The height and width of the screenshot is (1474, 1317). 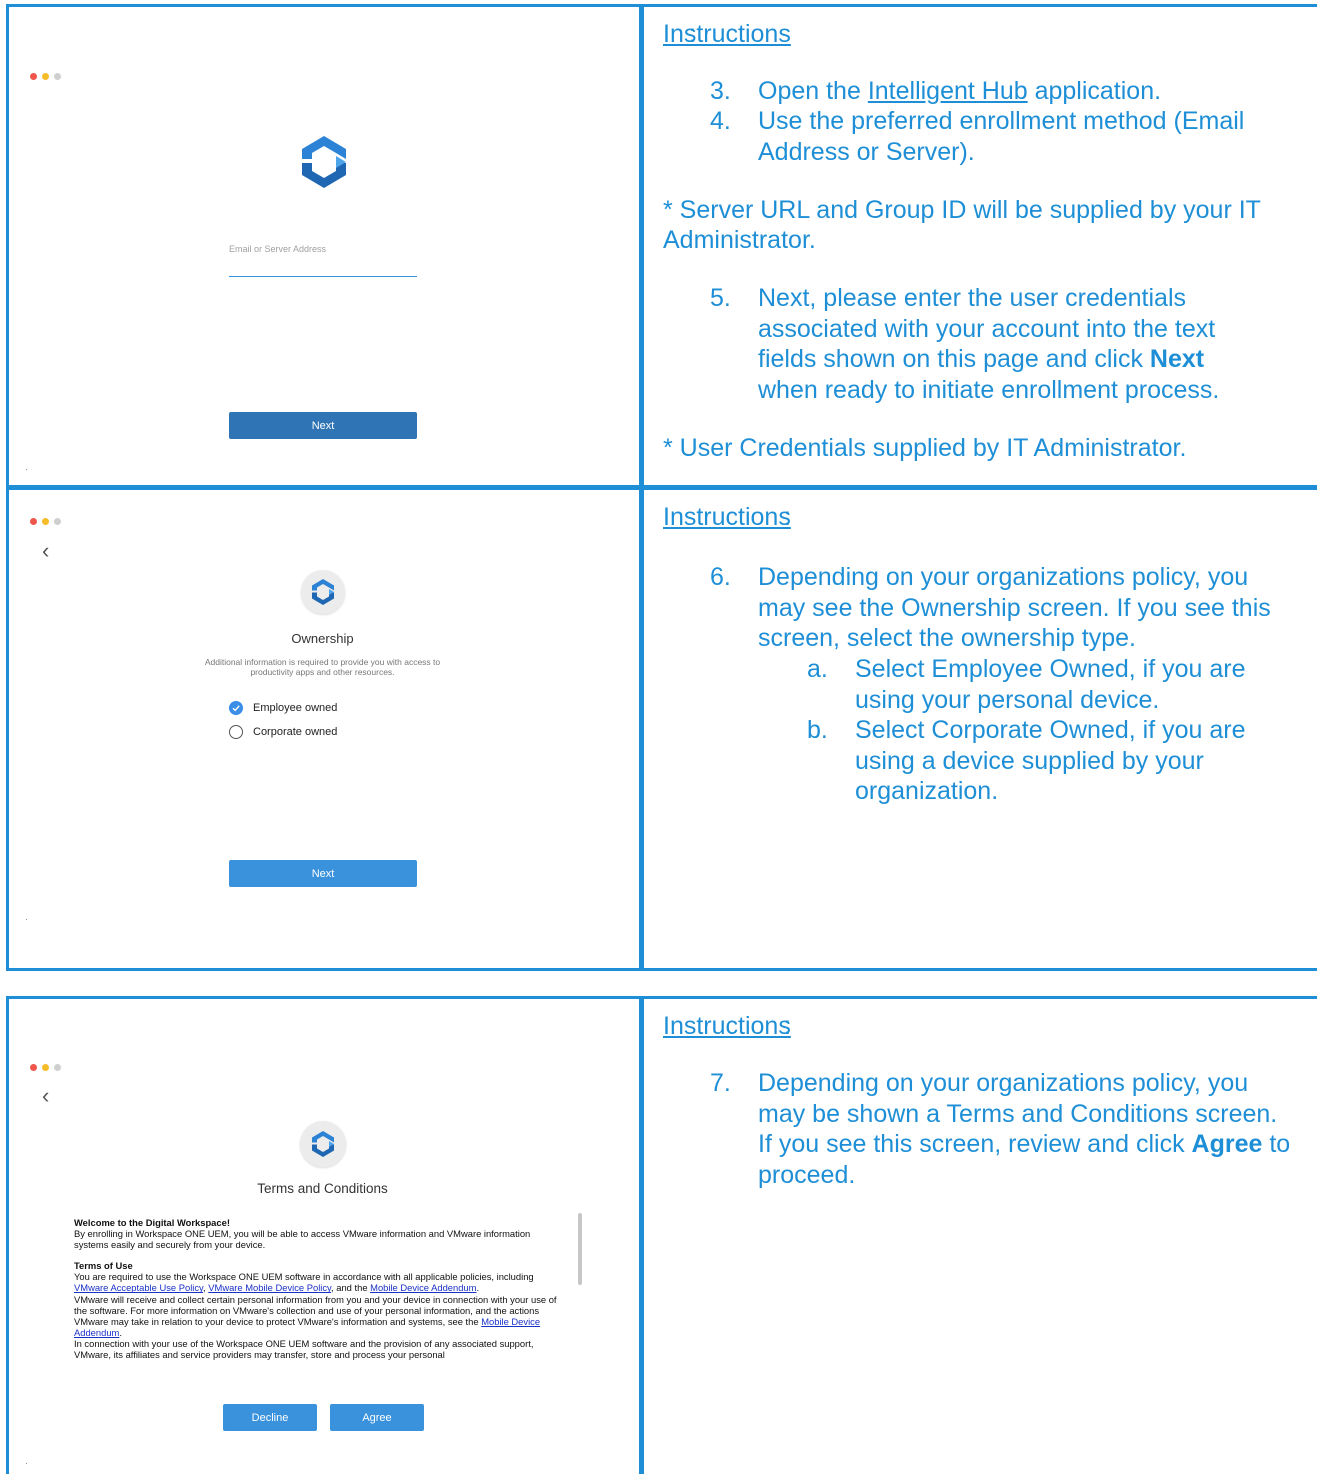 What do you see at coordinates (661, 969) in the screenshot?
I see `table-border-bottom` at bounding box center [661, 969].